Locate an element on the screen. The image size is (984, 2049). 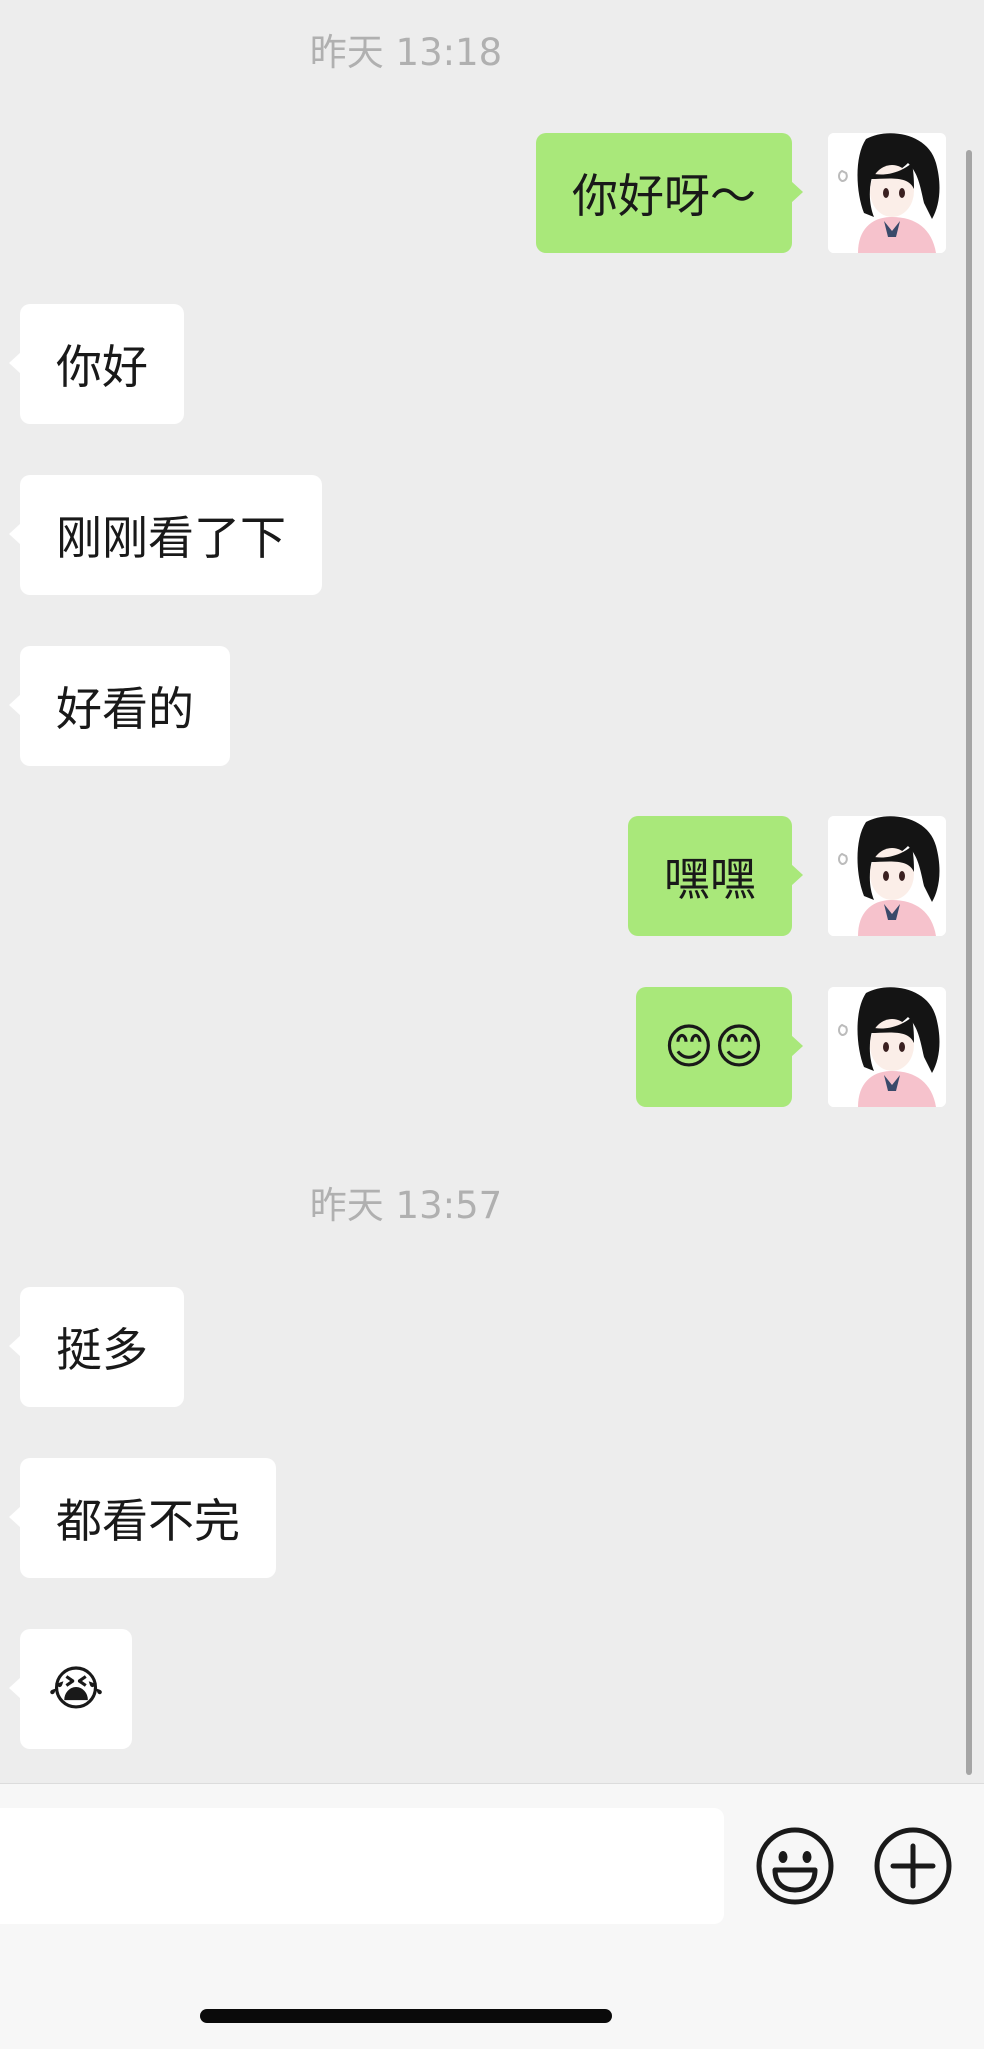
message-bubble-incoming: 都看不完 is located at coordinates (142, 1518).